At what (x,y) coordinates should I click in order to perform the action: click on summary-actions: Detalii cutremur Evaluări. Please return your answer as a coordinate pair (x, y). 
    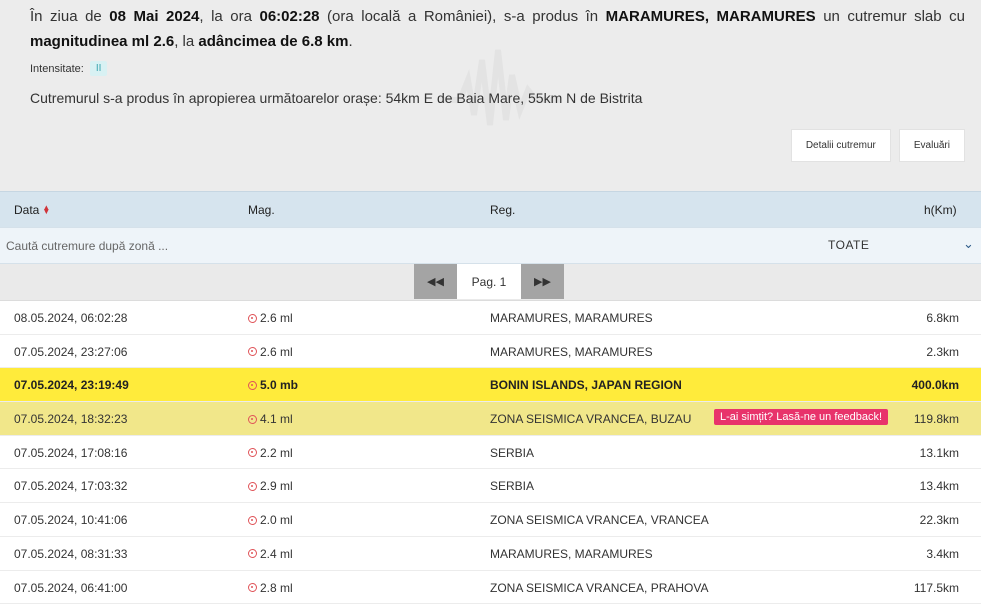
    Looking at the image, I should click on (878, 145).